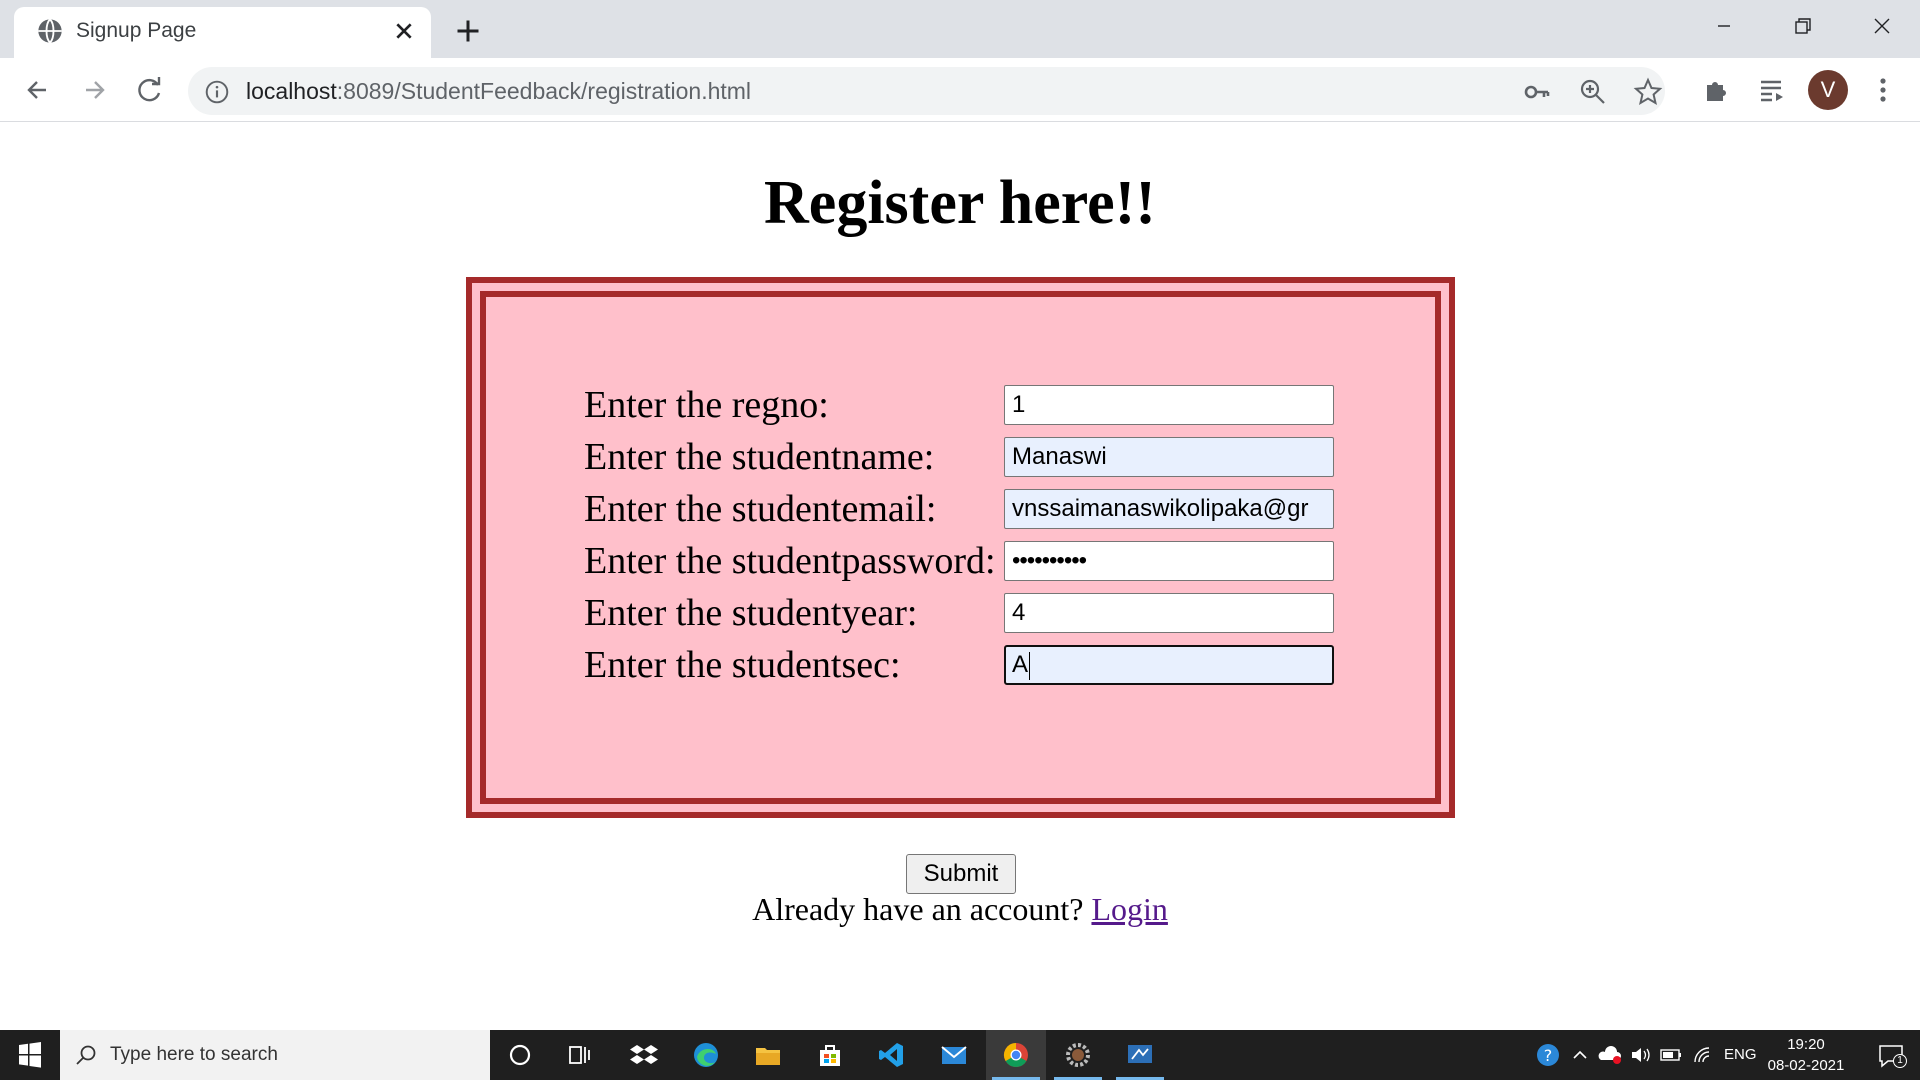 This screenshot has width=1920, height=1080. What do you see at coordinates (150, 90) in the screenshot?
I see `reload-icon` at bounding box center [150, 90].